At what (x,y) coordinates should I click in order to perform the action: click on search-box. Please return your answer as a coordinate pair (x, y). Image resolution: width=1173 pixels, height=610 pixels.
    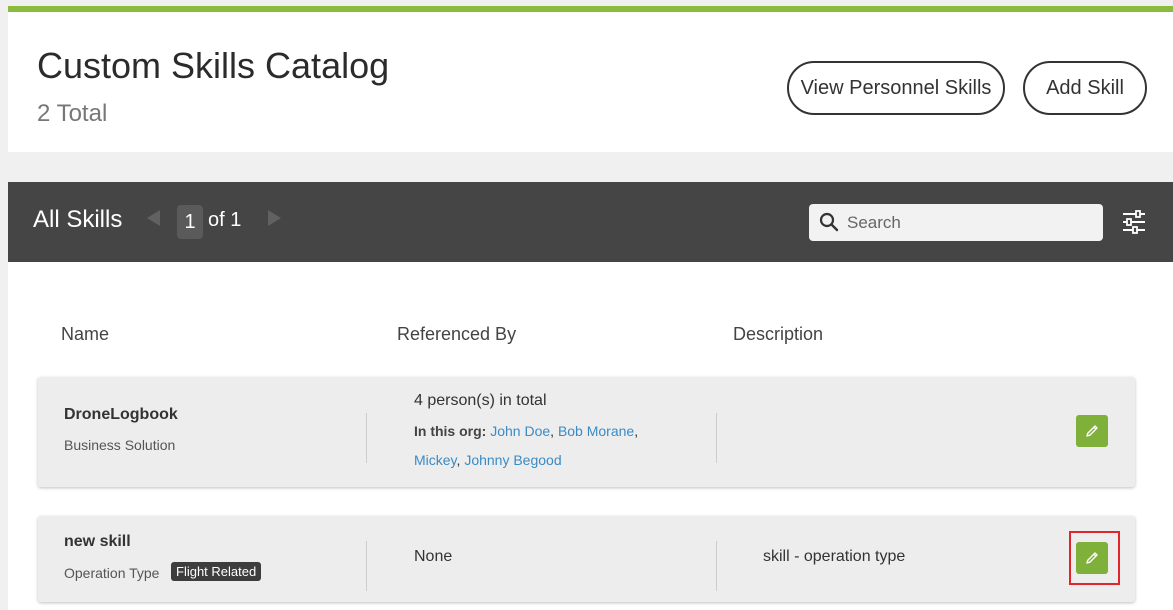
    Looking at the image, I should click on (956, 222).